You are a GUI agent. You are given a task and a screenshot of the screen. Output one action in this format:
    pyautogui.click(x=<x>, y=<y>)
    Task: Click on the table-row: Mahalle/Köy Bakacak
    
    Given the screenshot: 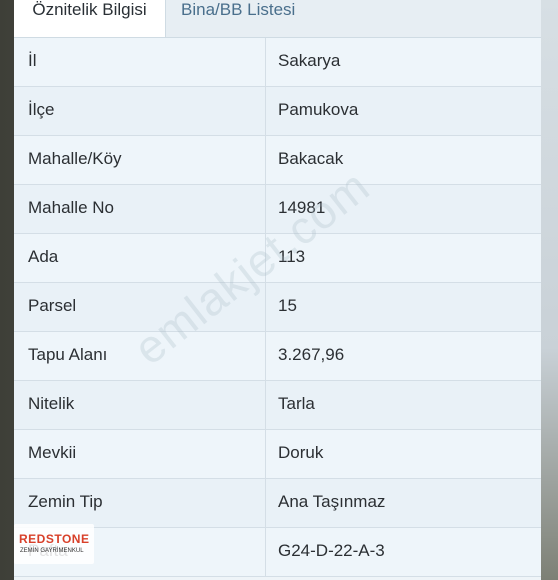 What is the action you would take?
    pyautogui.click(x=277, y=160)
    